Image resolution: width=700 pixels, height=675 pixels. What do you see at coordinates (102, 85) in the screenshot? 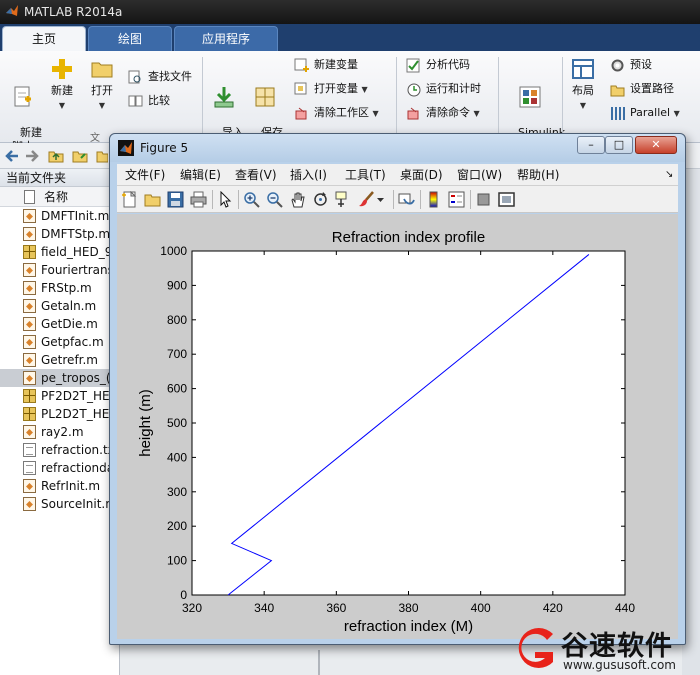
I see `open-button: 打开 ▼` at bounding box center [102, 85].